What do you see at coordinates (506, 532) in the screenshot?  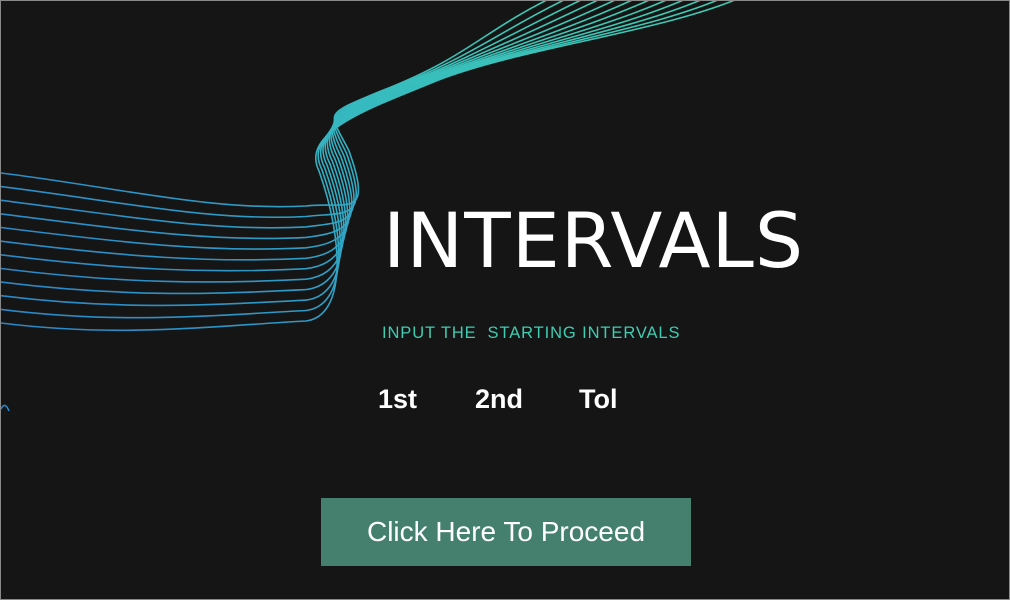 I see `proceed-button: Click Here To Proceed` at bounding box center [506, 532].